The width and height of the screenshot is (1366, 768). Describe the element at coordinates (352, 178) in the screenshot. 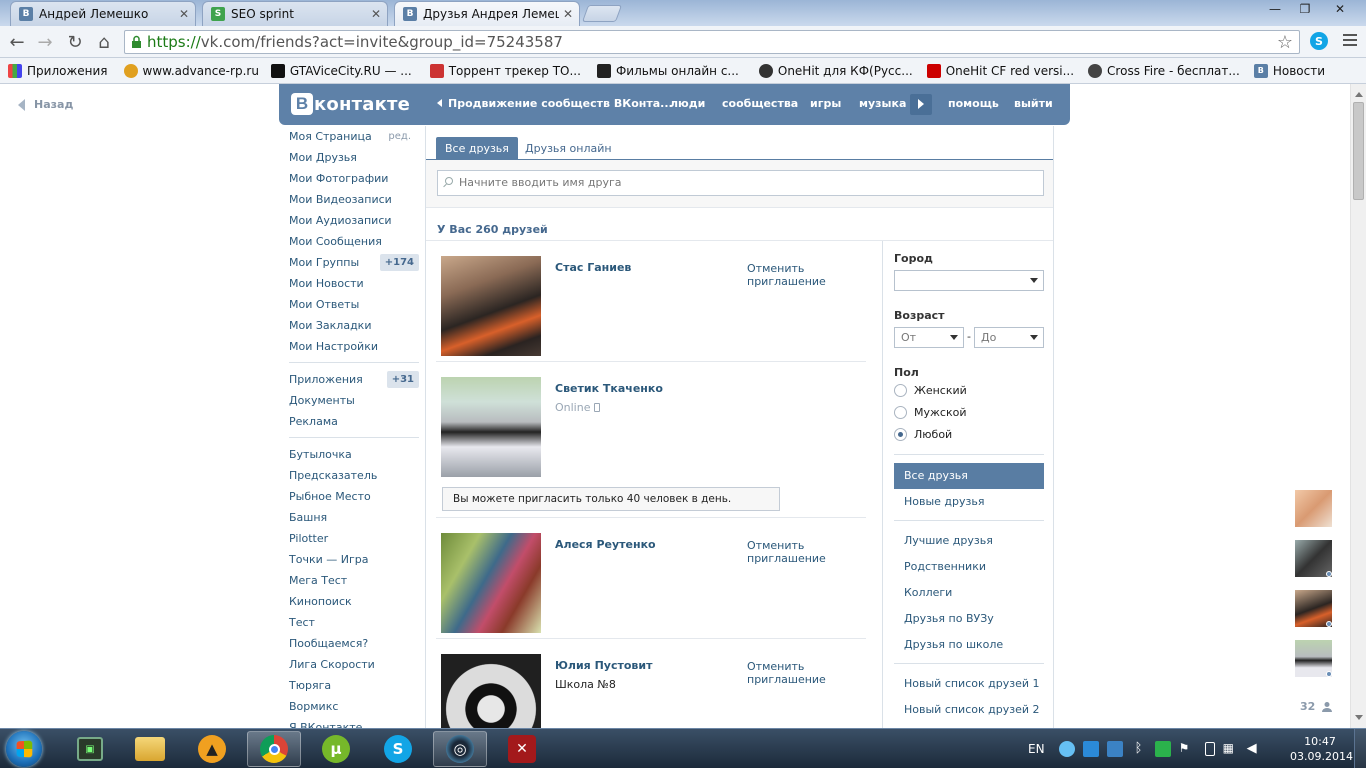

I see `menu-my-photos: Мои Фотографии` at that location.